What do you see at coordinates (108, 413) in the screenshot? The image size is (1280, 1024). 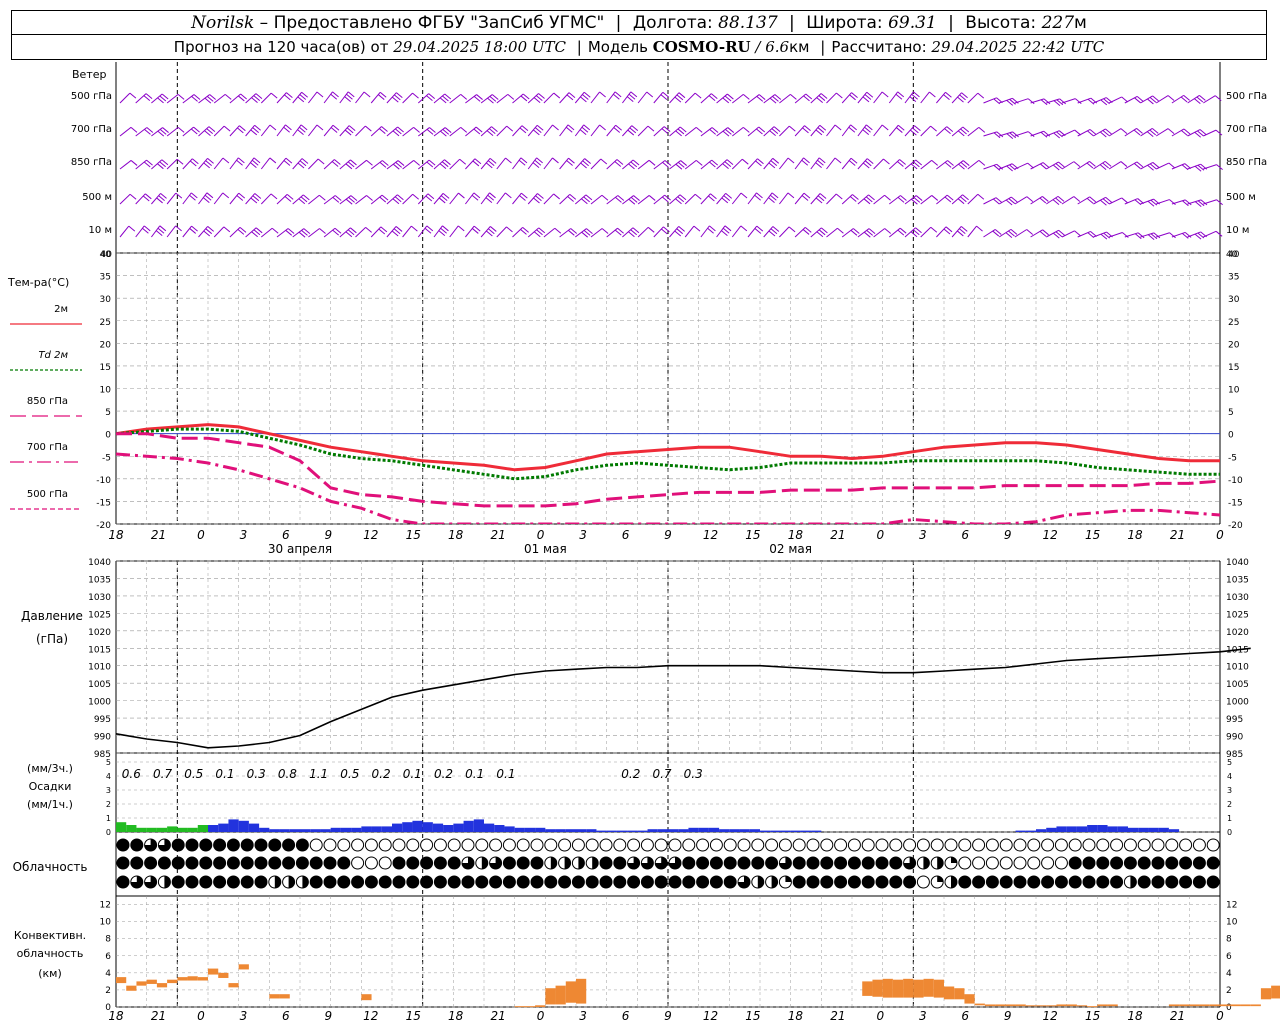 I see `temp-tick-label: 5` at bounding box center [108, 413].